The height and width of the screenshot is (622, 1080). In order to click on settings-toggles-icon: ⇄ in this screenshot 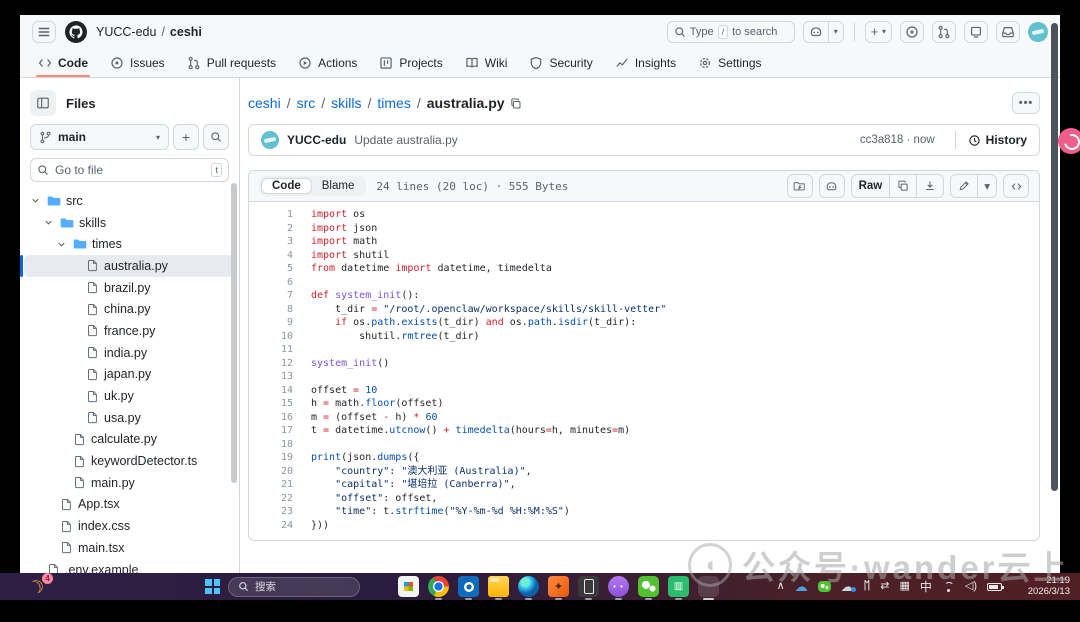, I will do `click(884, 586)`.